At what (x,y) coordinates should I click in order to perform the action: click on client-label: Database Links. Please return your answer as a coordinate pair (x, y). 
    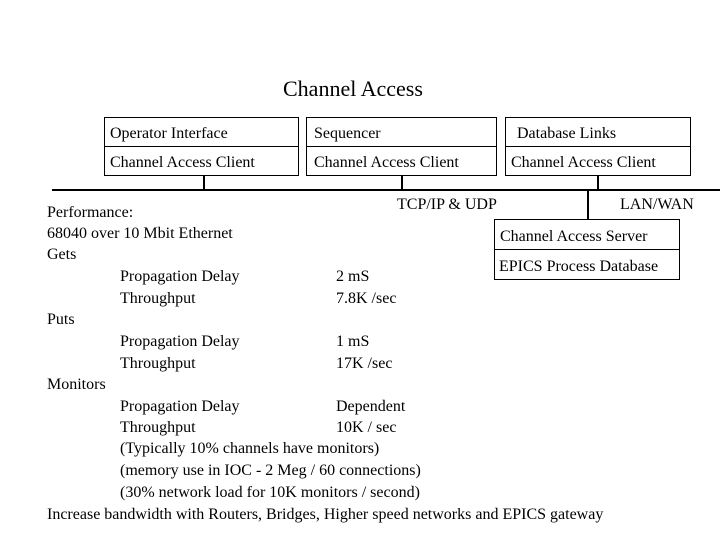
    Looking at the image, I should click on (567, 133).